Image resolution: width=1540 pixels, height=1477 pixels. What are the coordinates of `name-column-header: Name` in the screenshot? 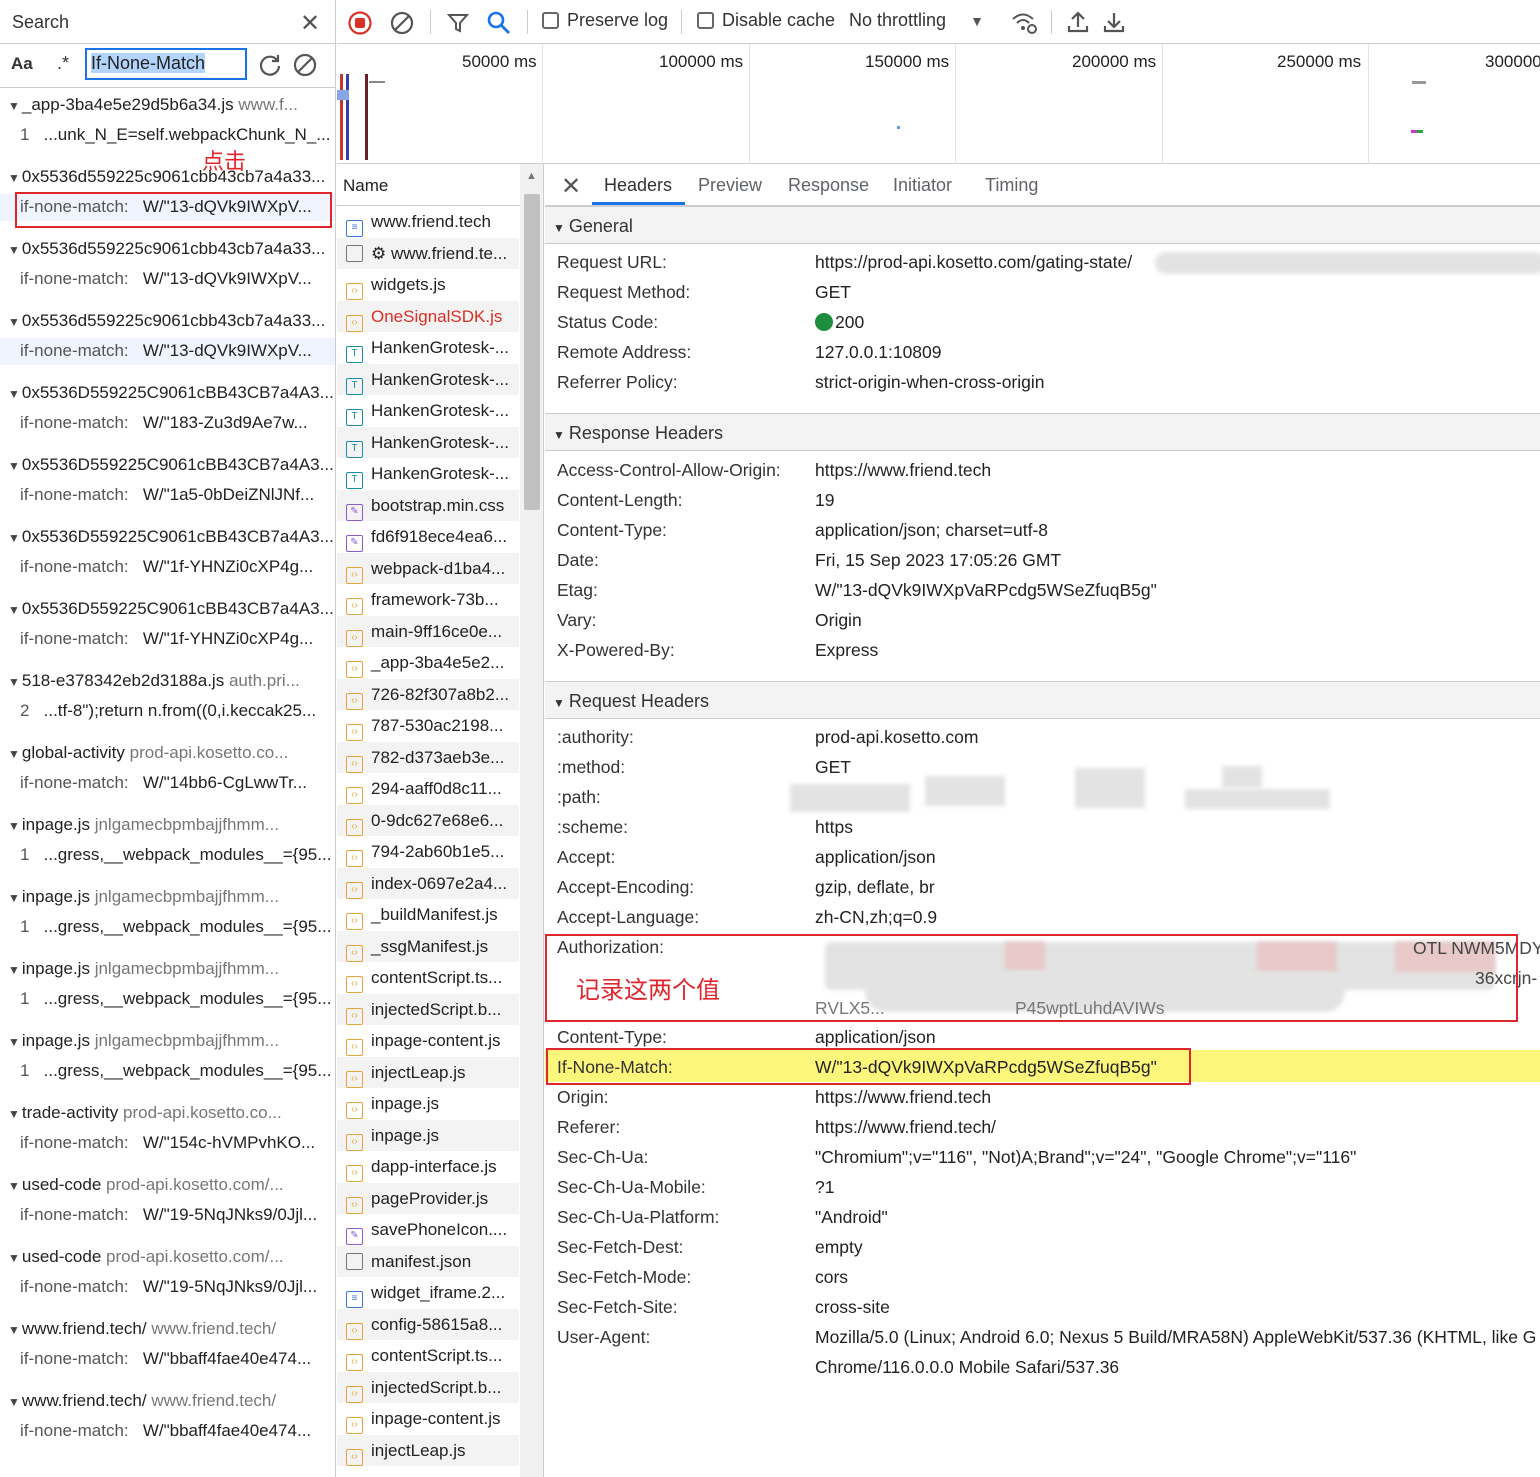 It's located at (428, 185).